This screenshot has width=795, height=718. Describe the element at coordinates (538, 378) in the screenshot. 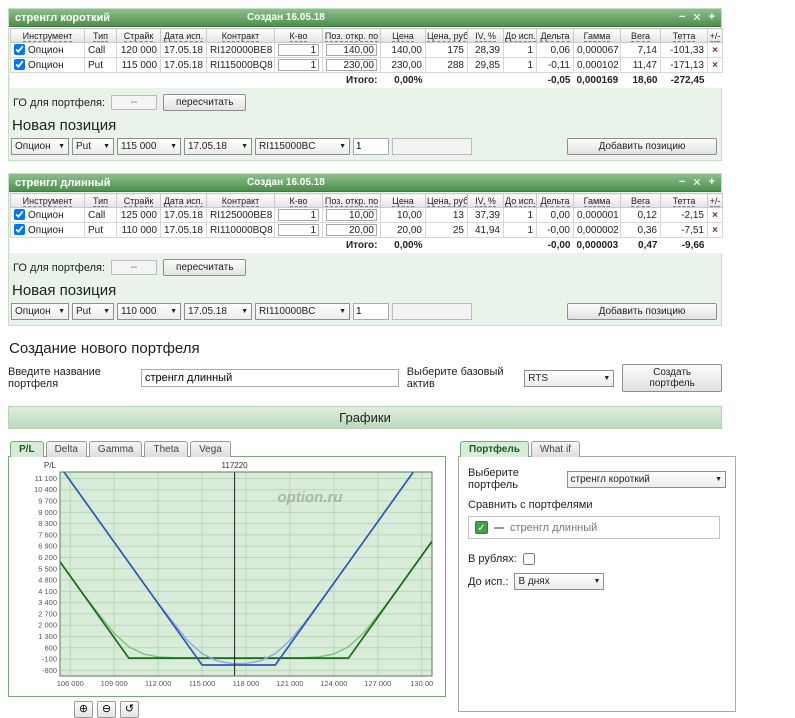

I see `base-asset-select-value: RTS` at that location.